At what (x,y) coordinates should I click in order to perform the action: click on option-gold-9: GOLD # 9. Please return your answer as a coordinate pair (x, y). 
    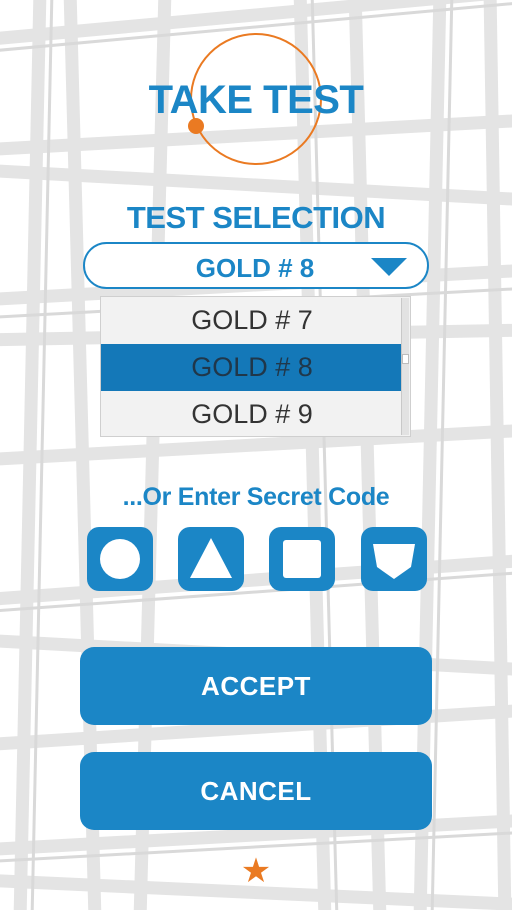
    Looking at the image, I should click on (252, 414).